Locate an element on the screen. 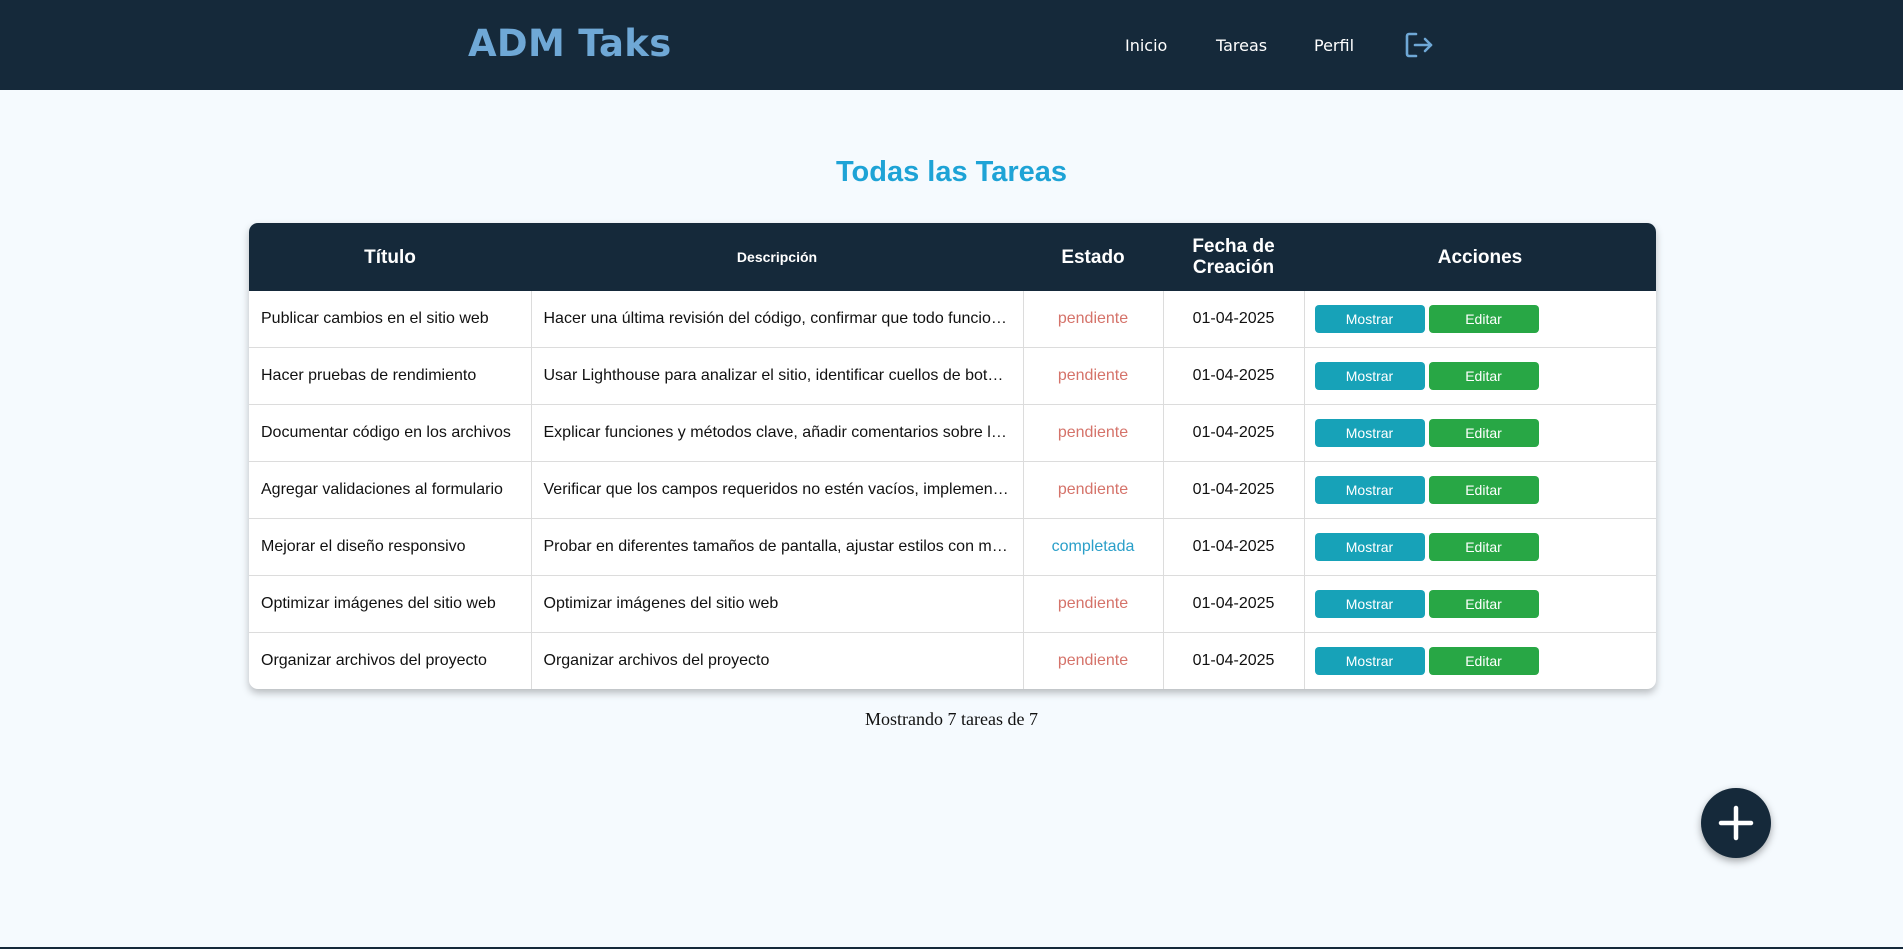 The image size is (1903, 949). logout-icon is located at coordinates (1419, 45).